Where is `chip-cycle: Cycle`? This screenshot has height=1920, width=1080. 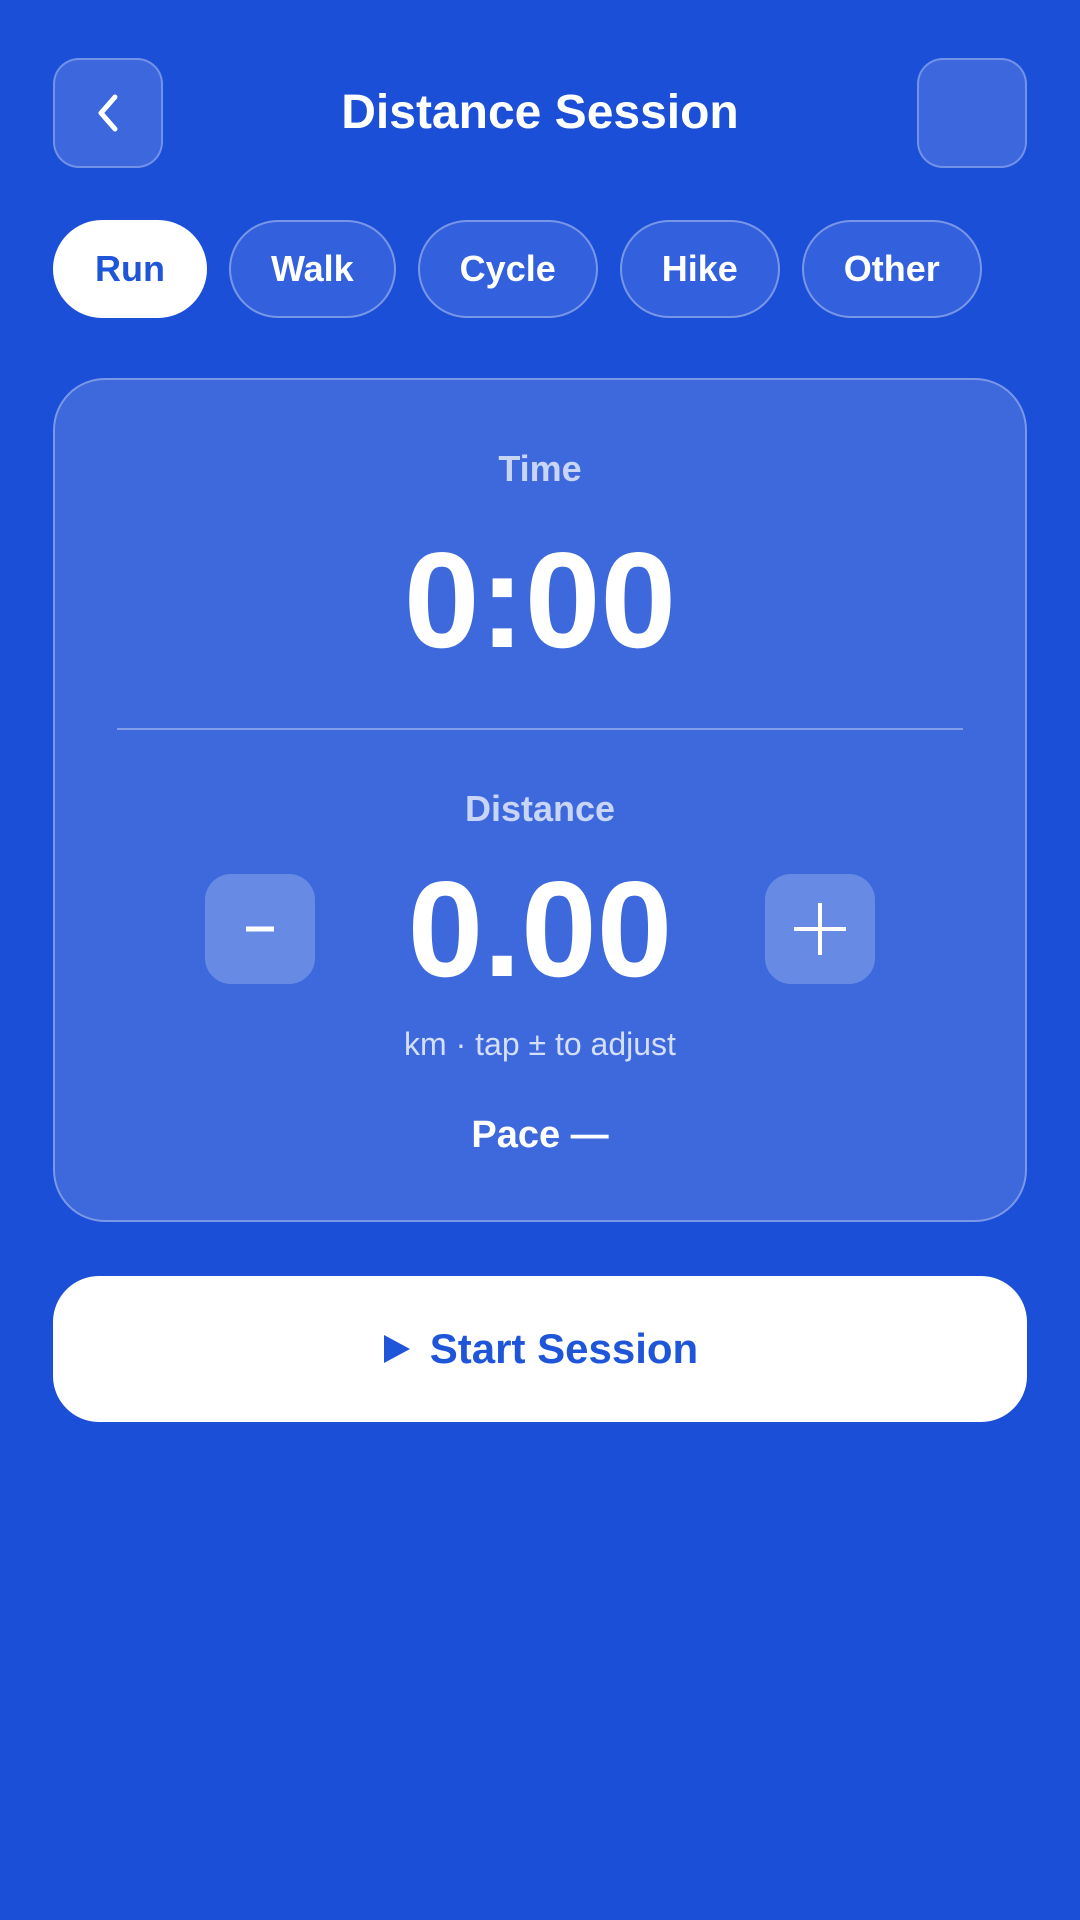
chip-cycle: Cycle is located at coordinates (507, 269).